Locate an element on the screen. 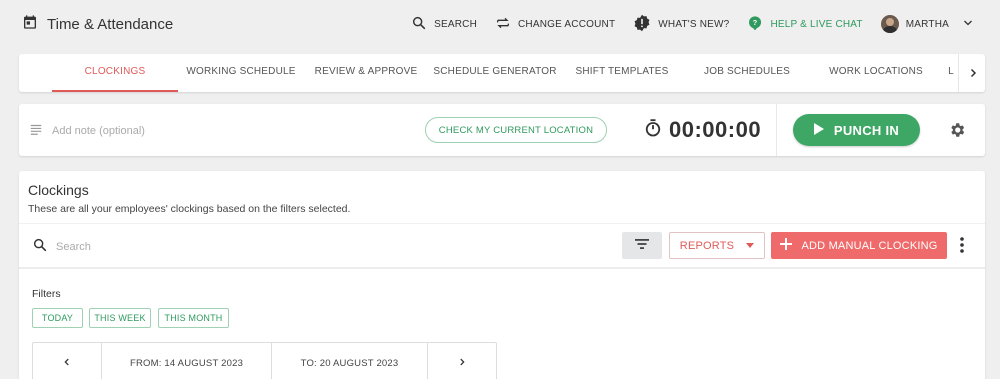 This screenshot has height=379, width=1000. punch-in-button: PUNCH IN is located at coordinates (856, 130).